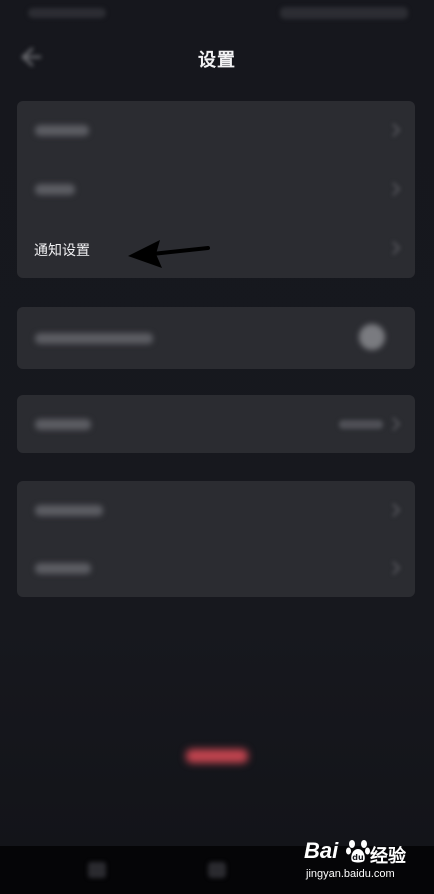 The width and height of the screenshot is (434, 894). I want to click on watermark-brand: Bai, so click(321, 850).